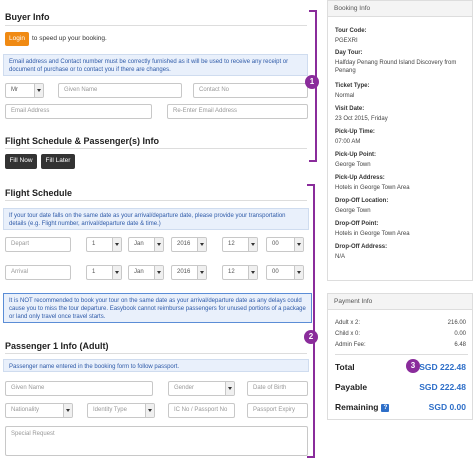  What do you see at coordinates (400, 407) in the screenshot?
I see `remaining-row: Remaining? SGD 0.00` at bounding box center [400, 407].